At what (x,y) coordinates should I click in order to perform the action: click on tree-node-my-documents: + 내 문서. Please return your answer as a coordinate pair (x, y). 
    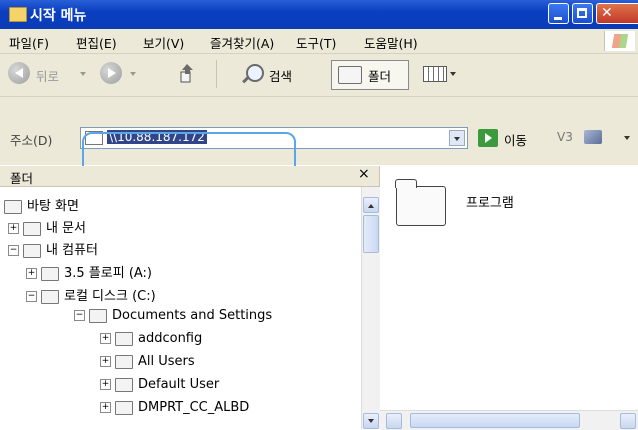
    Looking at the image, I should click on (47, 226).